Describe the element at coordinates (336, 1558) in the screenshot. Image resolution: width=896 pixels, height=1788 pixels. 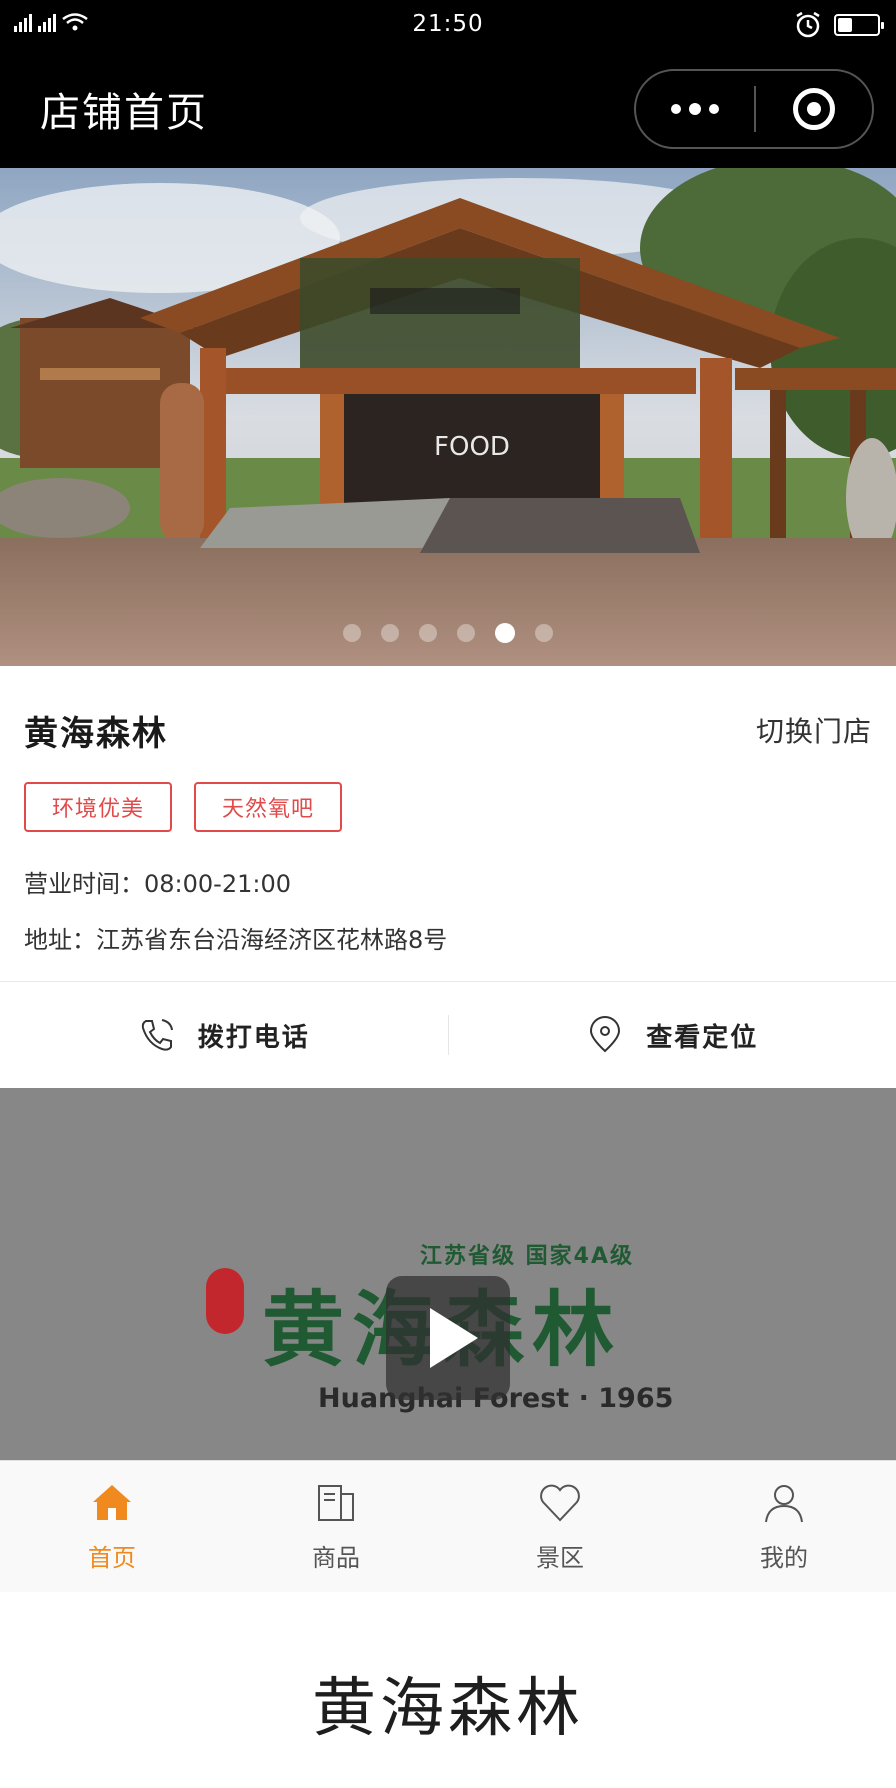
I see `tab-label: 商品` at that location.